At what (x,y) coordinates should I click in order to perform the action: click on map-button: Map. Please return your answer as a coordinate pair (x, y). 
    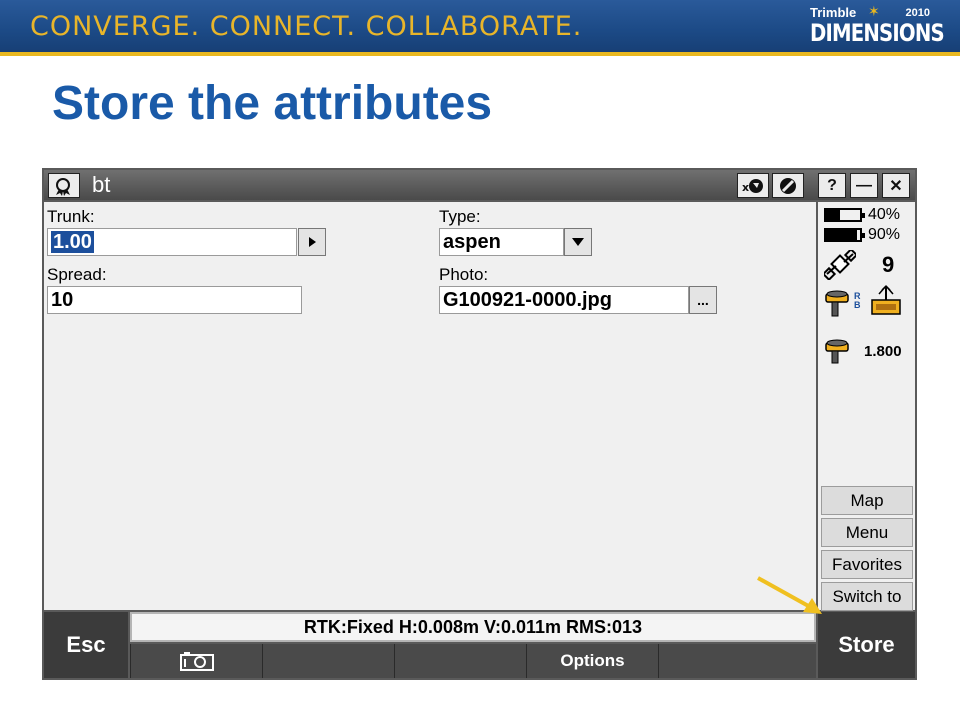
    Looking at the image, I should click on (867, 500).